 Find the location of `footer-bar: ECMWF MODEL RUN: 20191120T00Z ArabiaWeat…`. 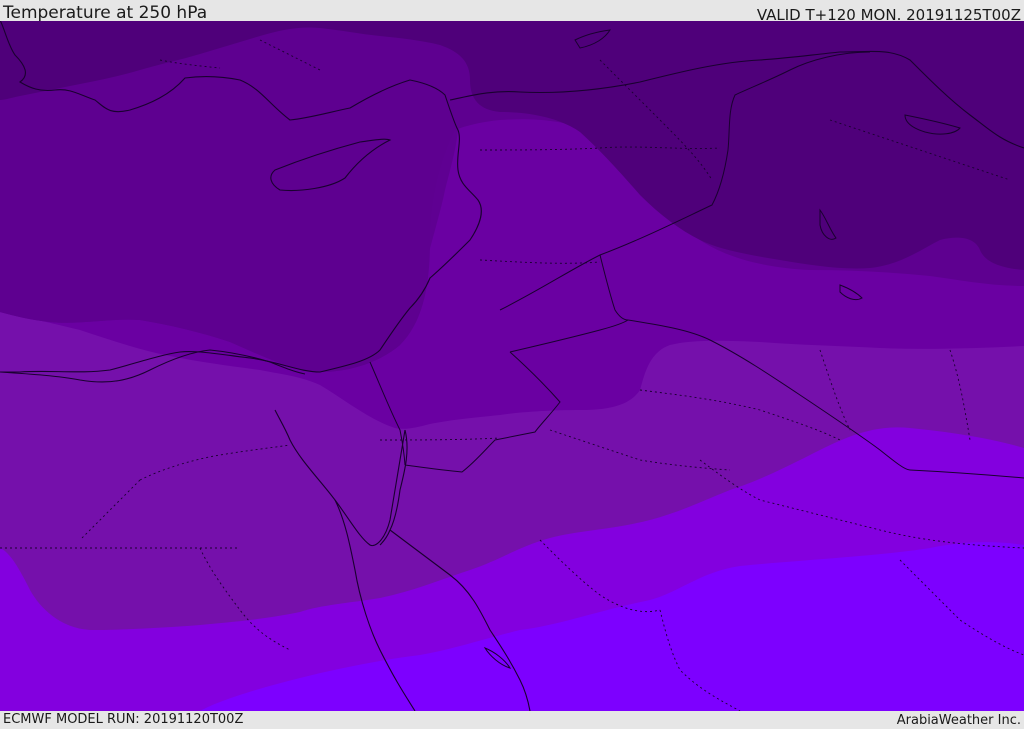

footer-bar: ECMWF MODEL RUN: 20191120T00Z ArabiaWeat… is located at coordinates (512, 720).